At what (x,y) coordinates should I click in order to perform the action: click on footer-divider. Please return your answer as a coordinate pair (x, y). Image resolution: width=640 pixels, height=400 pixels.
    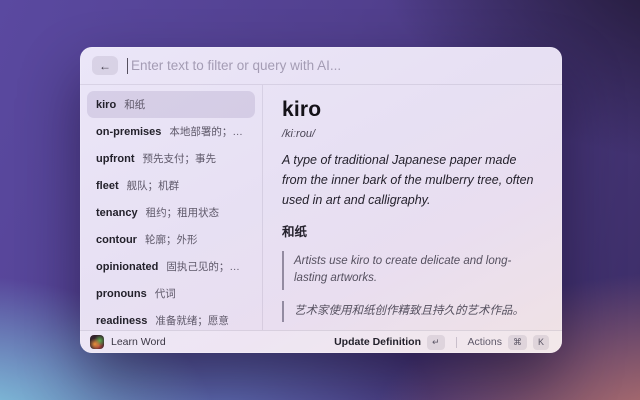
    Looking at the image, I should click on (456, 342).